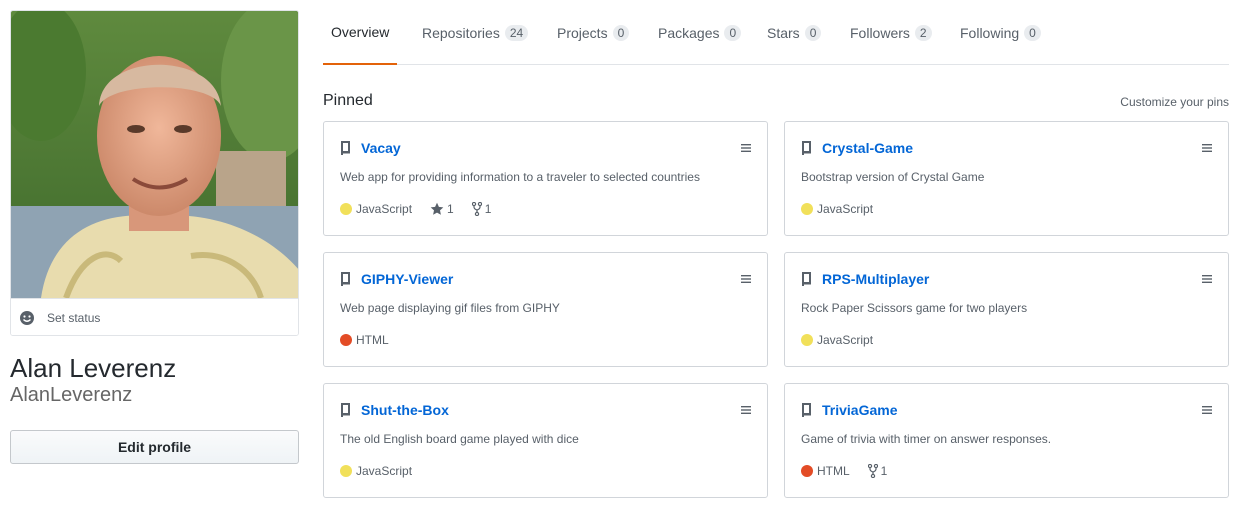 The image size is (1239, 507). Describe the element at coordinates (880, 32) in the screenshot. I see `tab-label: Followers` at that location.